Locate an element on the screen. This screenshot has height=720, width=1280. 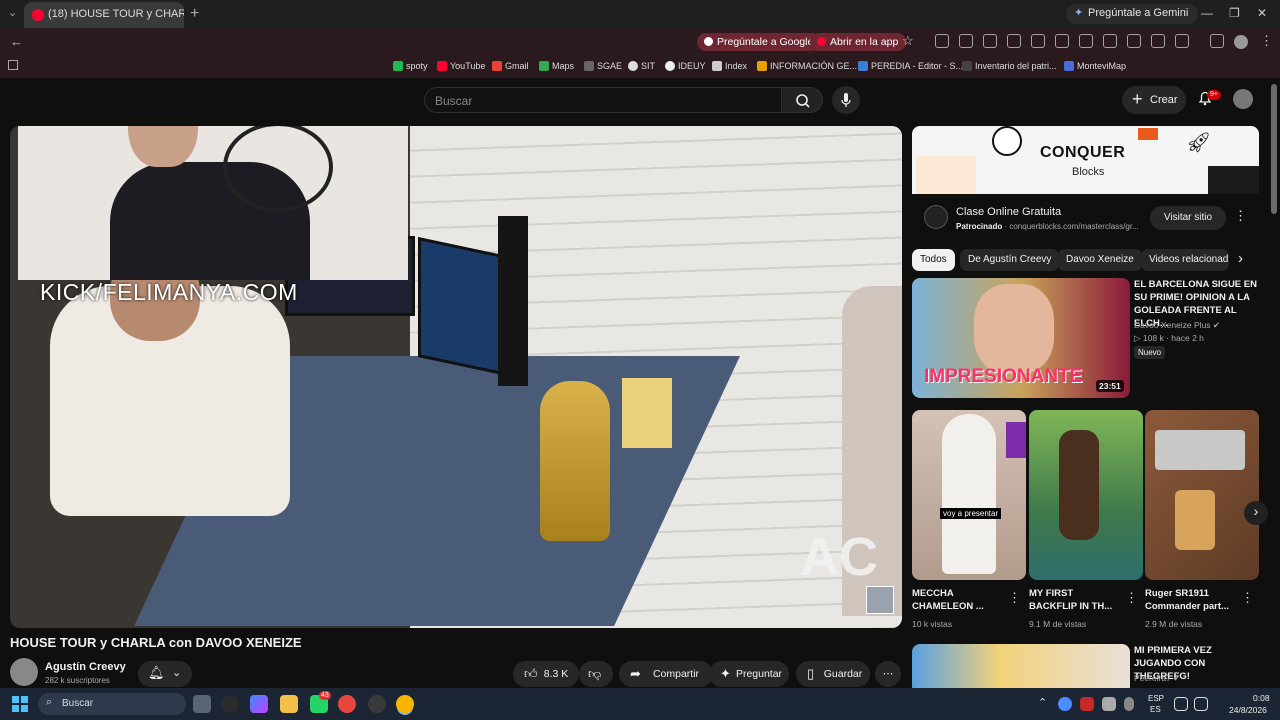
key-icon is located at coordinates (990, 41).